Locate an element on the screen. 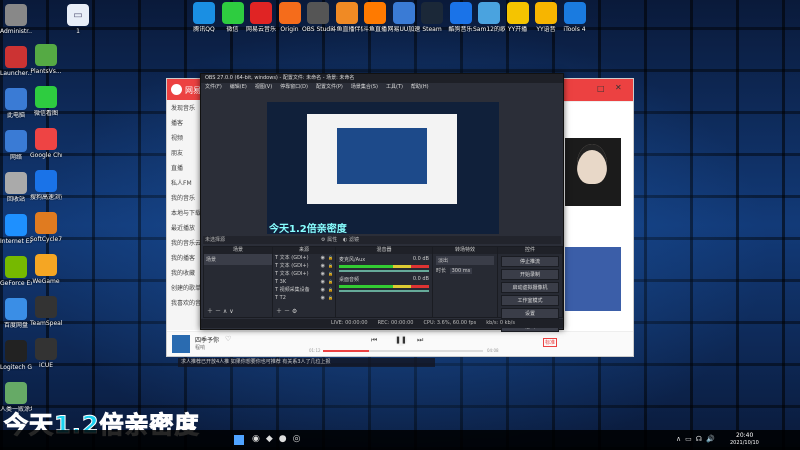  desktop-icon-4: OBS Studio is located at coordinates (318, 17).